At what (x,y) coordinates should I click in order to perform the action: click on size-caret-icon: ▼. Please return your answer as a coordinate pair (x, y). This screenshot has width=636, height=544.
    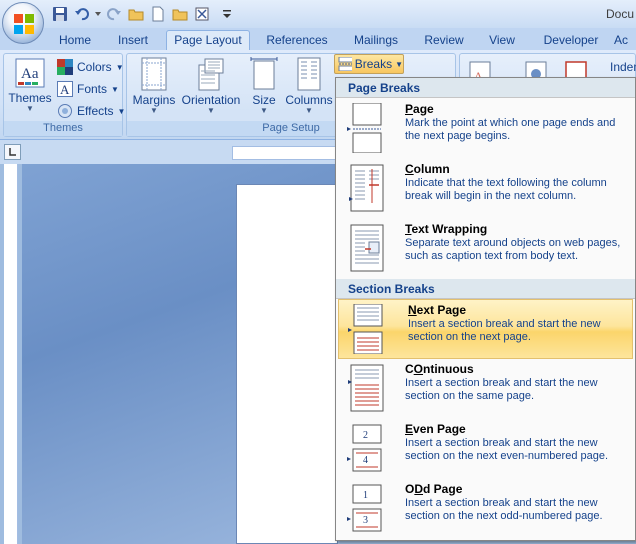
    Looking at the image, I should click on (264, 110).